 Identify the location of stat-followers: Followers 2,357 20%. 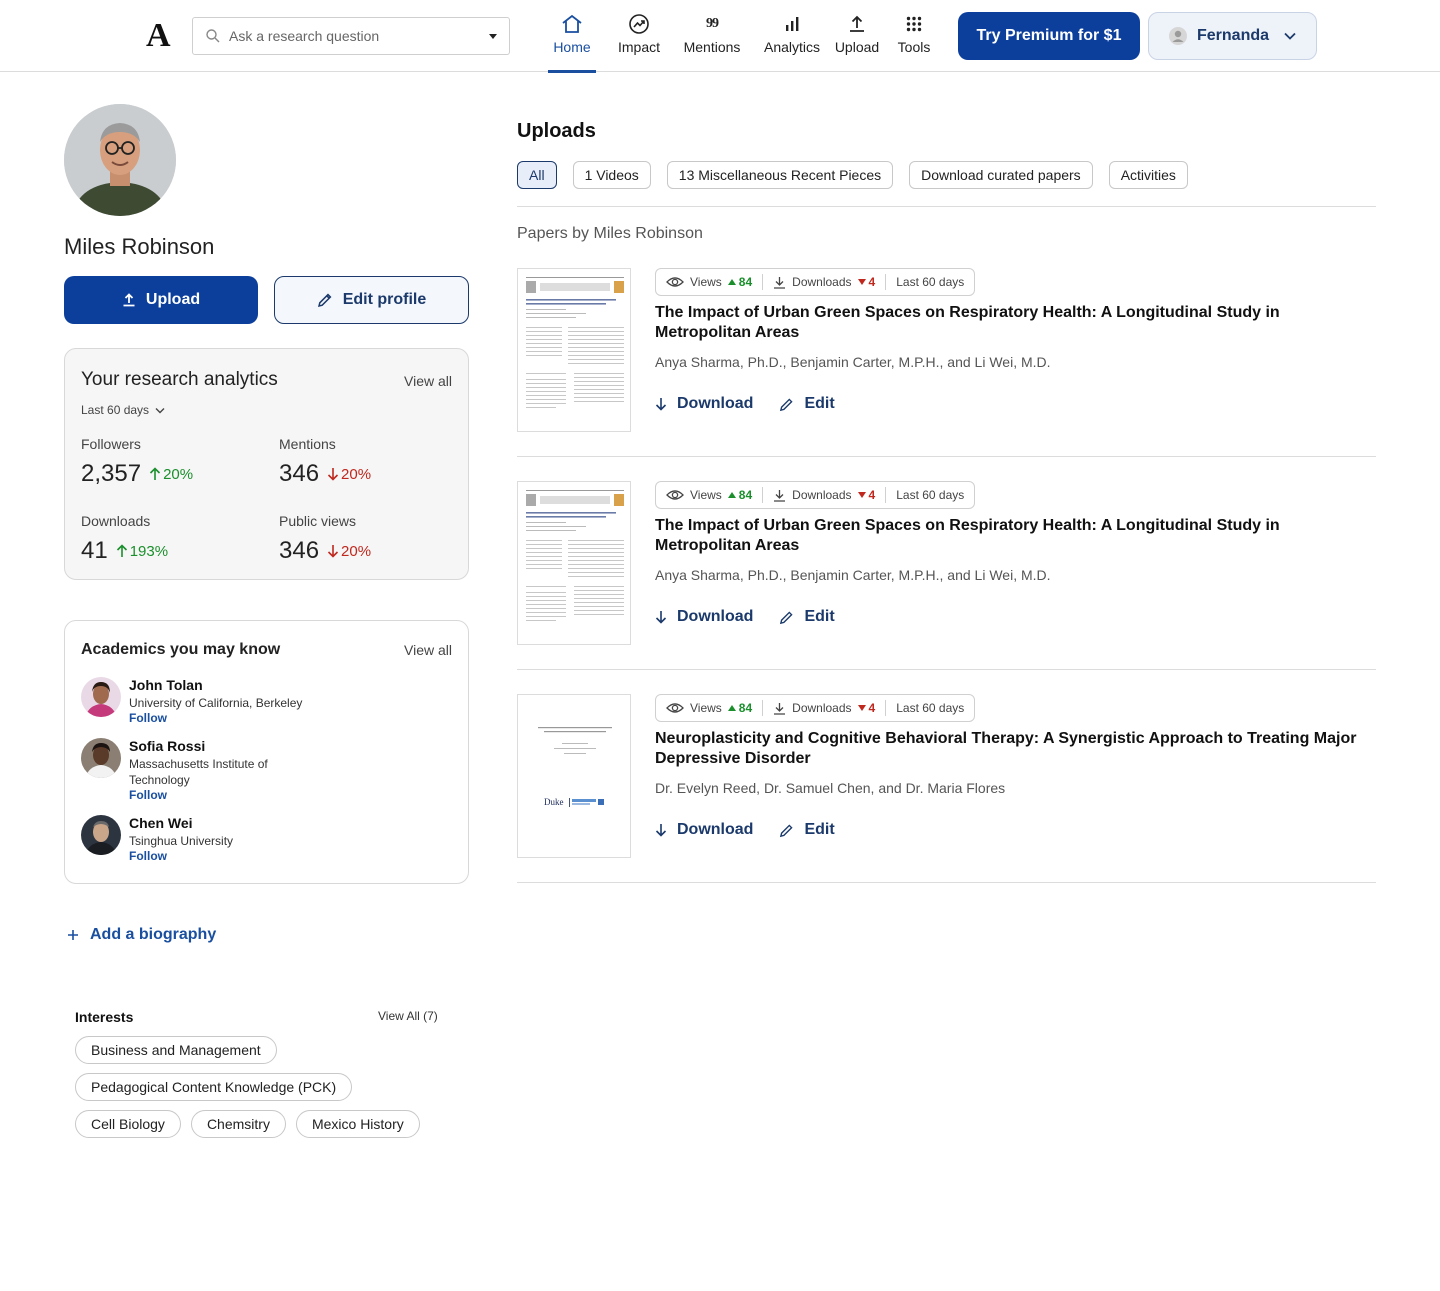
(137, 462).